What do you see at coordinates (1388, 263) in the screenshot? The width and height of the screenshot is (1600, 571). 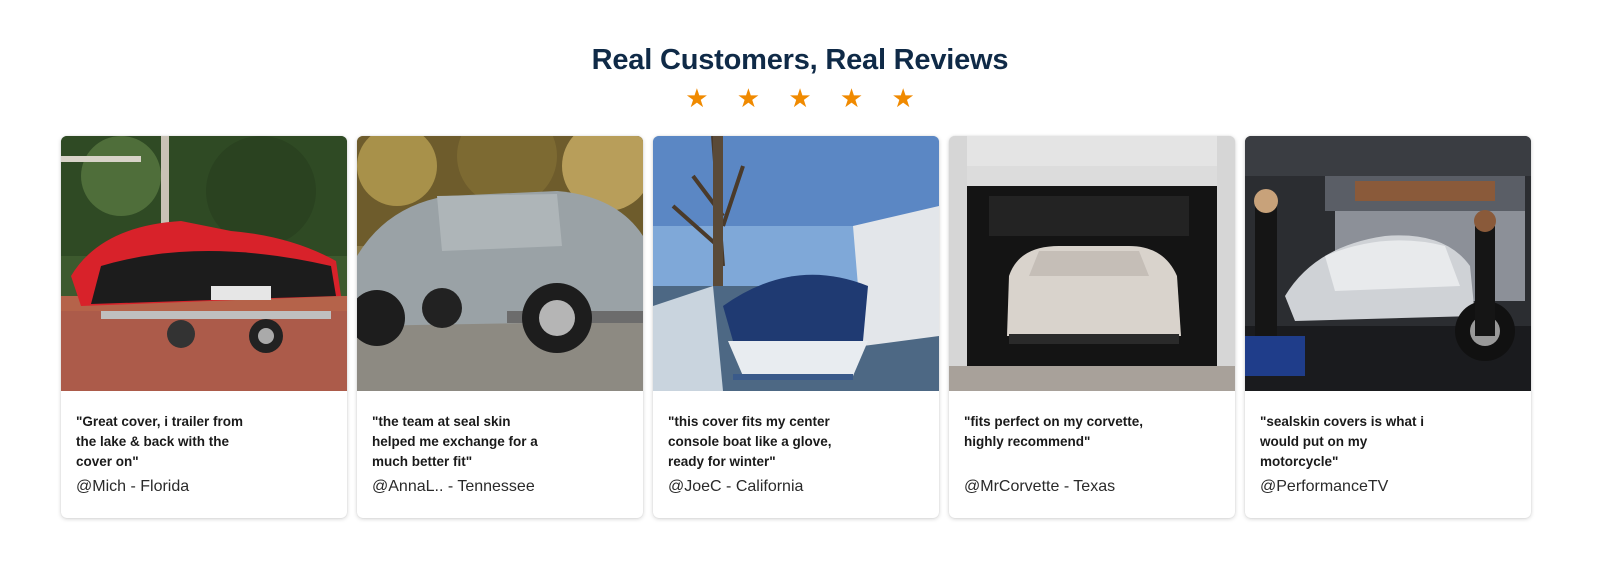 I see `motorcycle-cover-photo` at bounding box center [1388, 263].